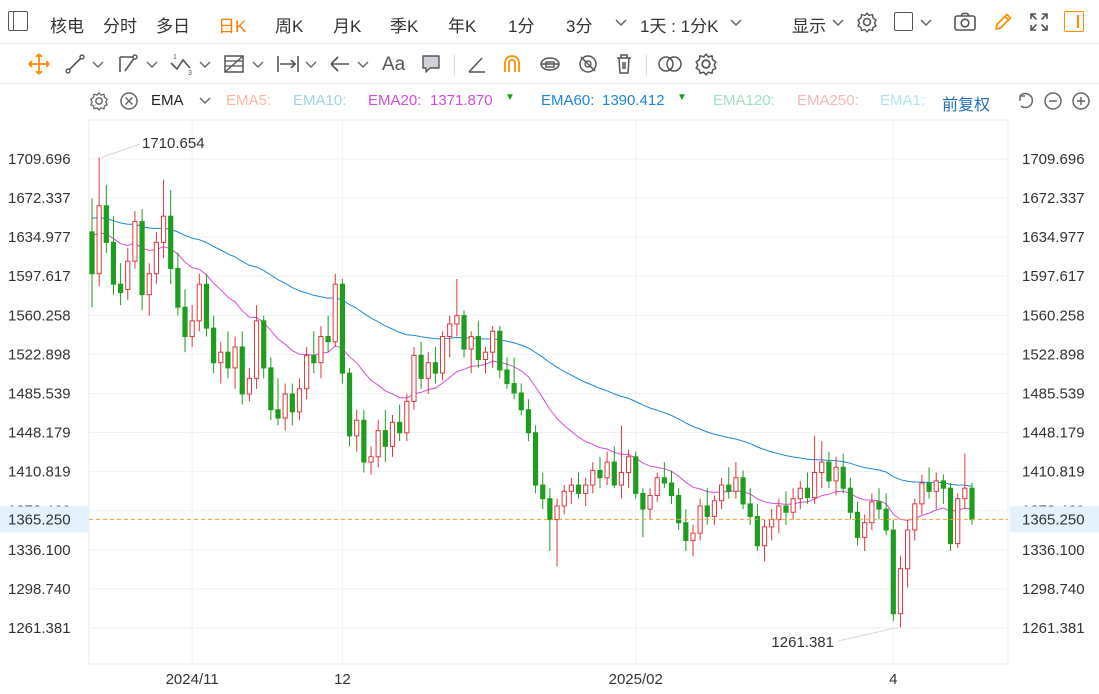 The image size is (1099, 694). I want to click on measure-chevron-icon, so click(311, 65).